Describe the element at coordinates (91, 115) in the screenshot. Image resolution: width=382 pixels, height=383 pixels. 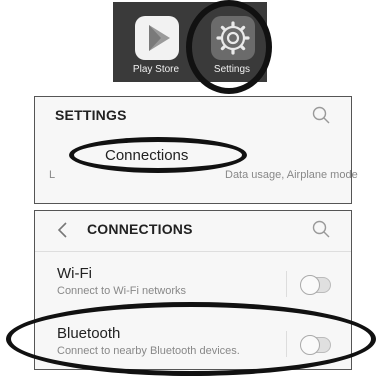
I see `page-title: SETTINGS` at that location.